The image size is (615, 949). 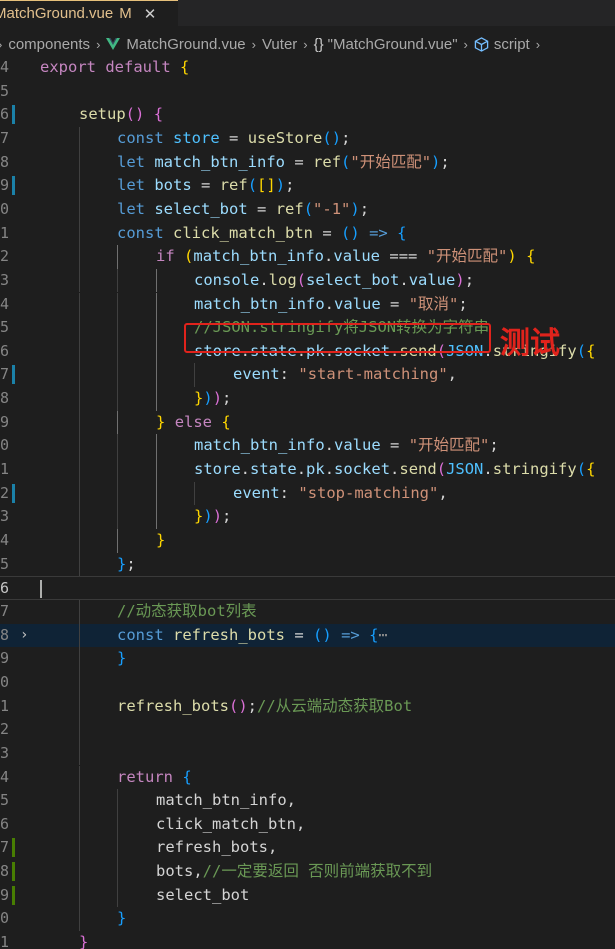 What do you see at coordinates (307, 564) in the screenshot?
I see `code-line: 5 };` at bounding box center [307, 564].